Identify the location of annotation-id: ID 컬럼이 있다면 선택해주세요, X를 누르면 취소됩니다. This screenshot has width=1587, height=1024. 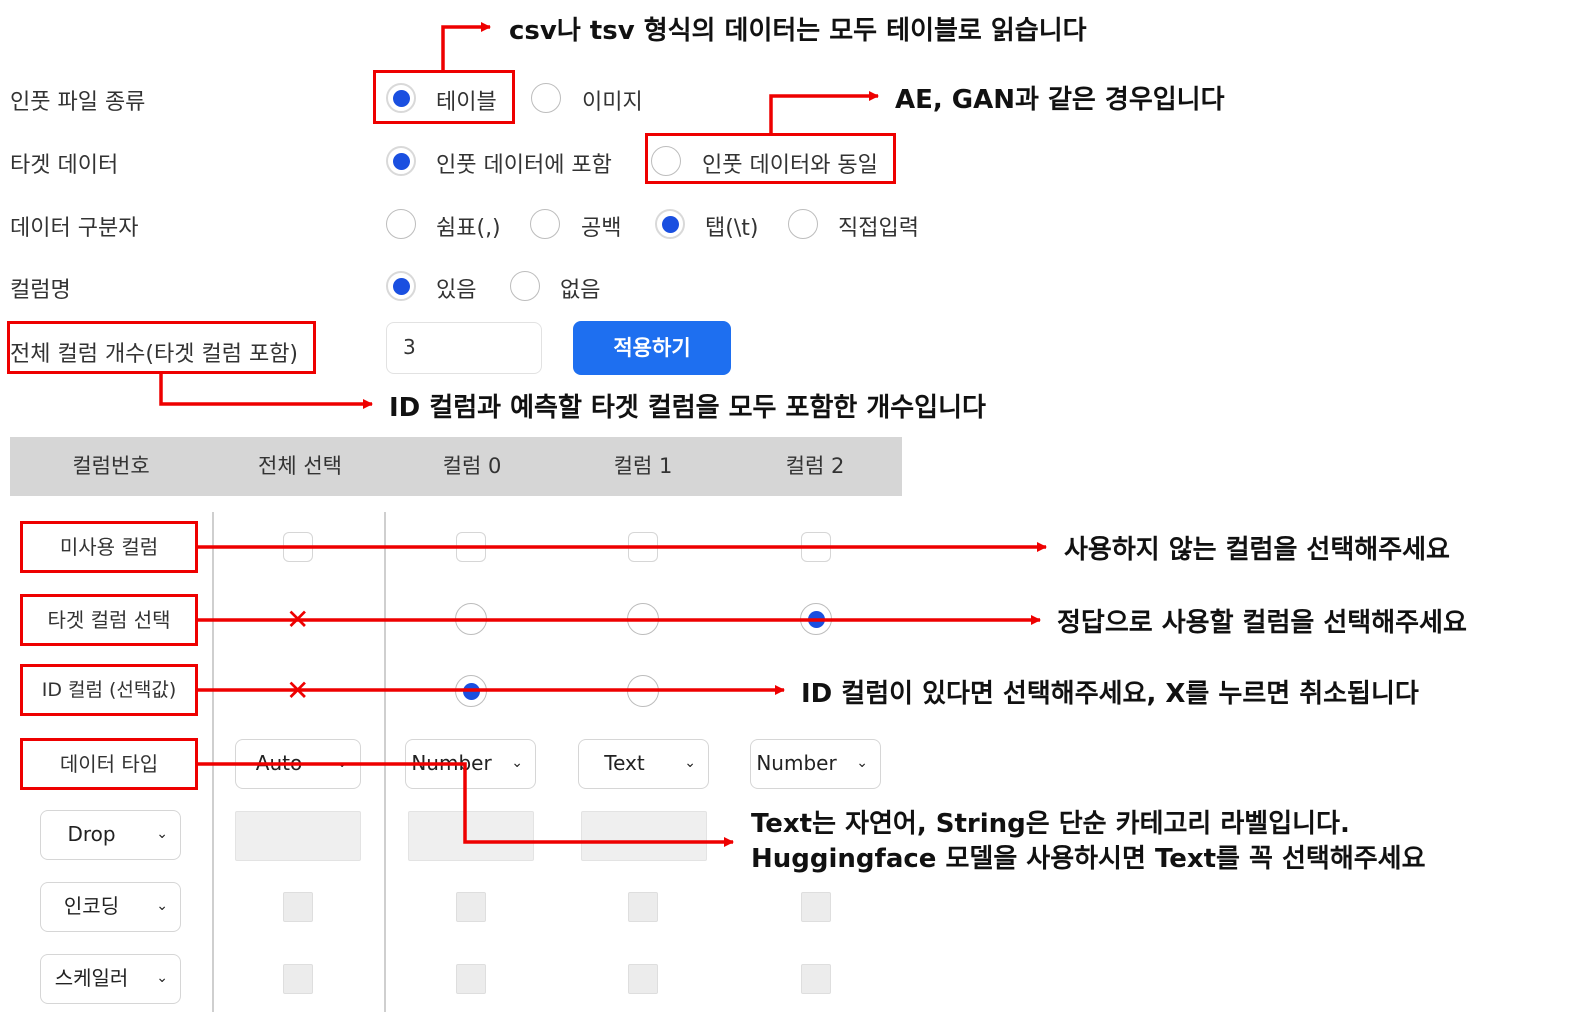
(1110, 694).